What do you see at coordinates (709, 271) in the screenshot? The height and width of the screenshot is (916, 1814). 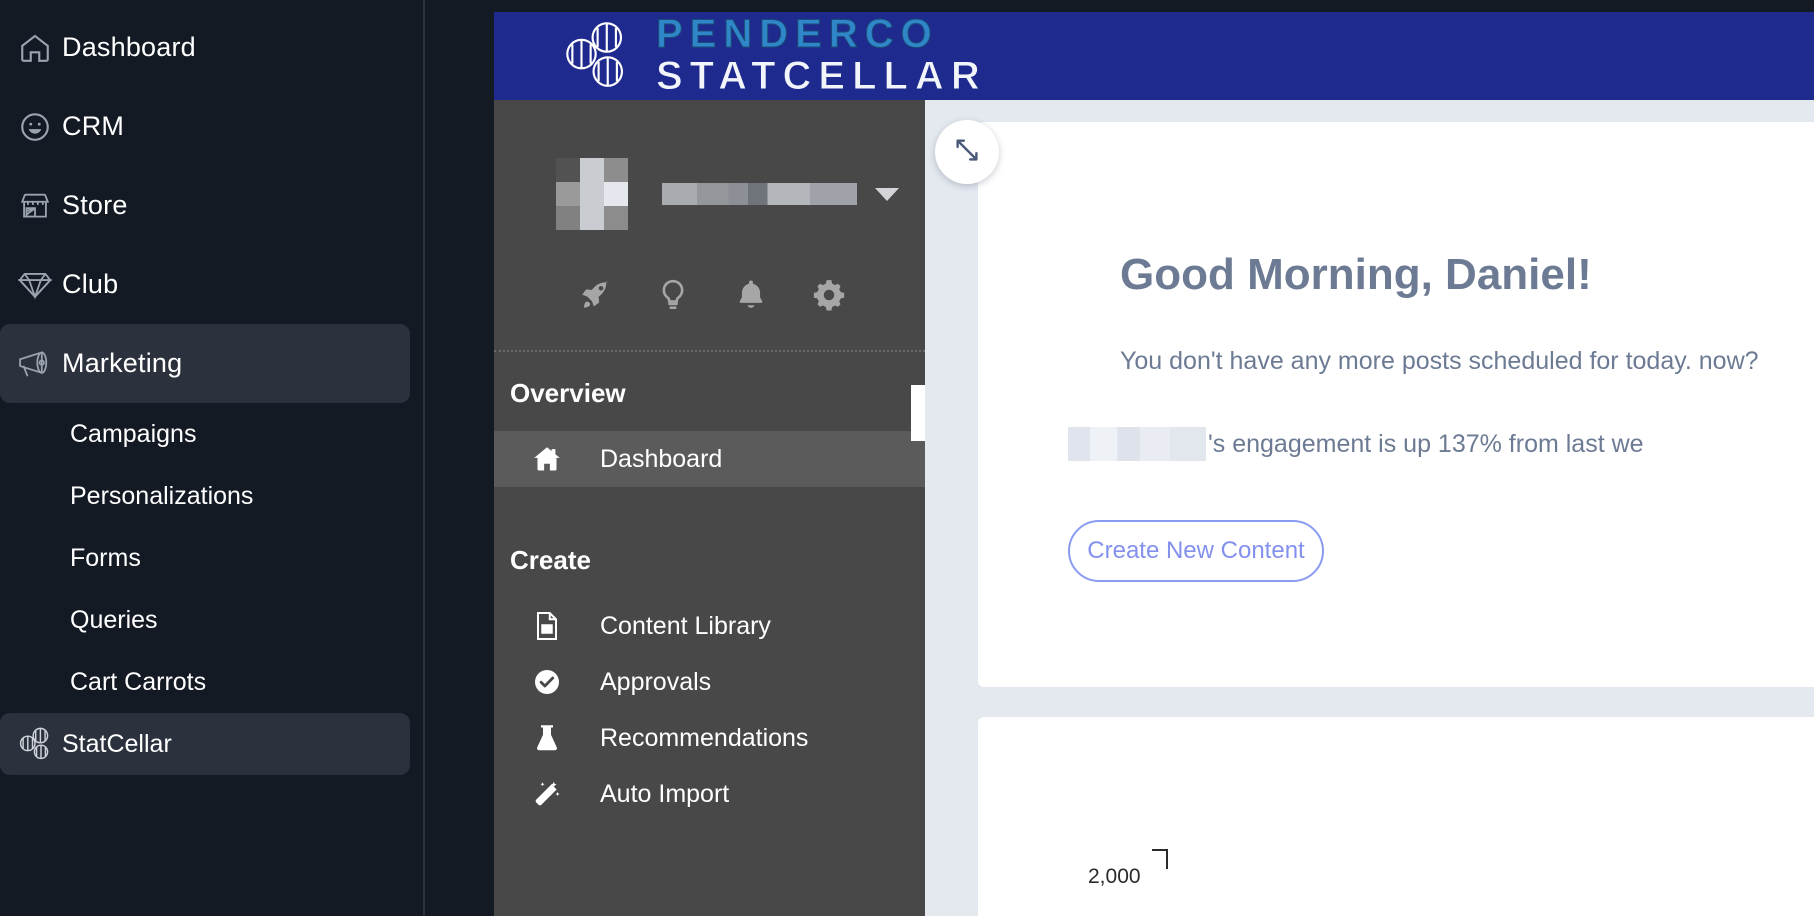 I see `quick-actions-row` at bounding box center [709, 271].